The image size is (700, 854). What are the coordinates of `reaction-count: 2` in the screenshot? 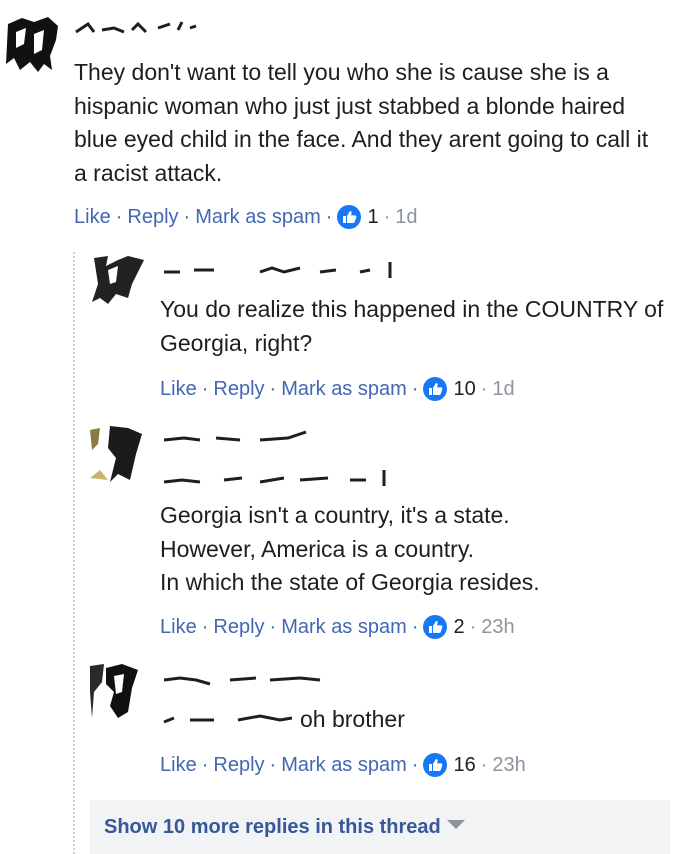 It's located at (458, 627).